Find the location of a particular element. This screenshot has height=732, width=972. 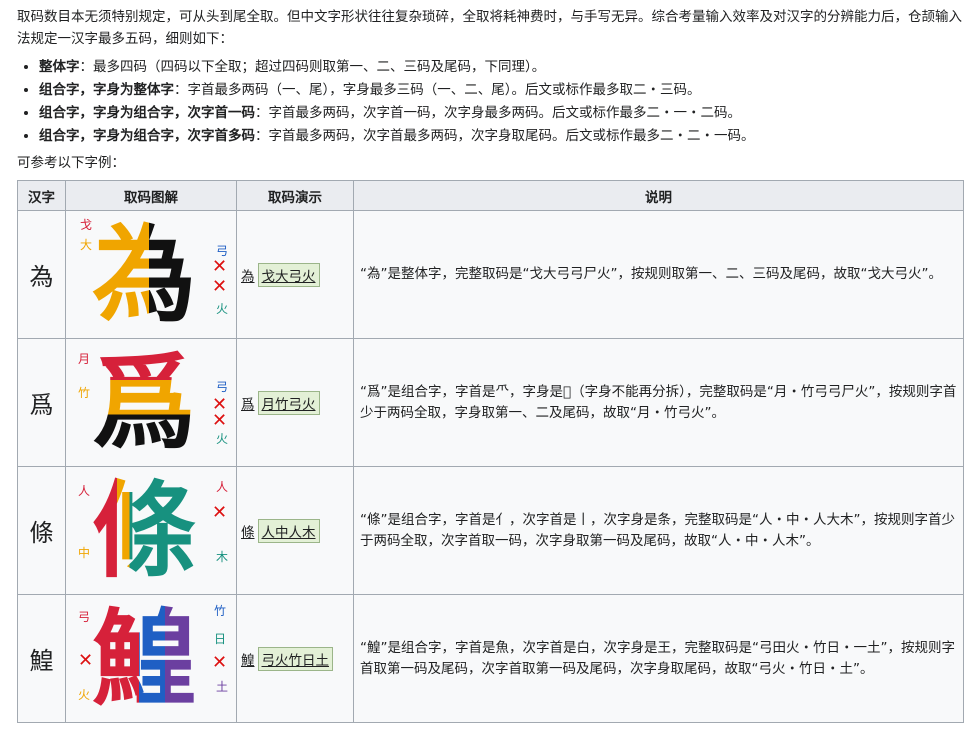

rule-term: 组合字，字身为组合字，次字首一码 is located at coordinates (147, 113).